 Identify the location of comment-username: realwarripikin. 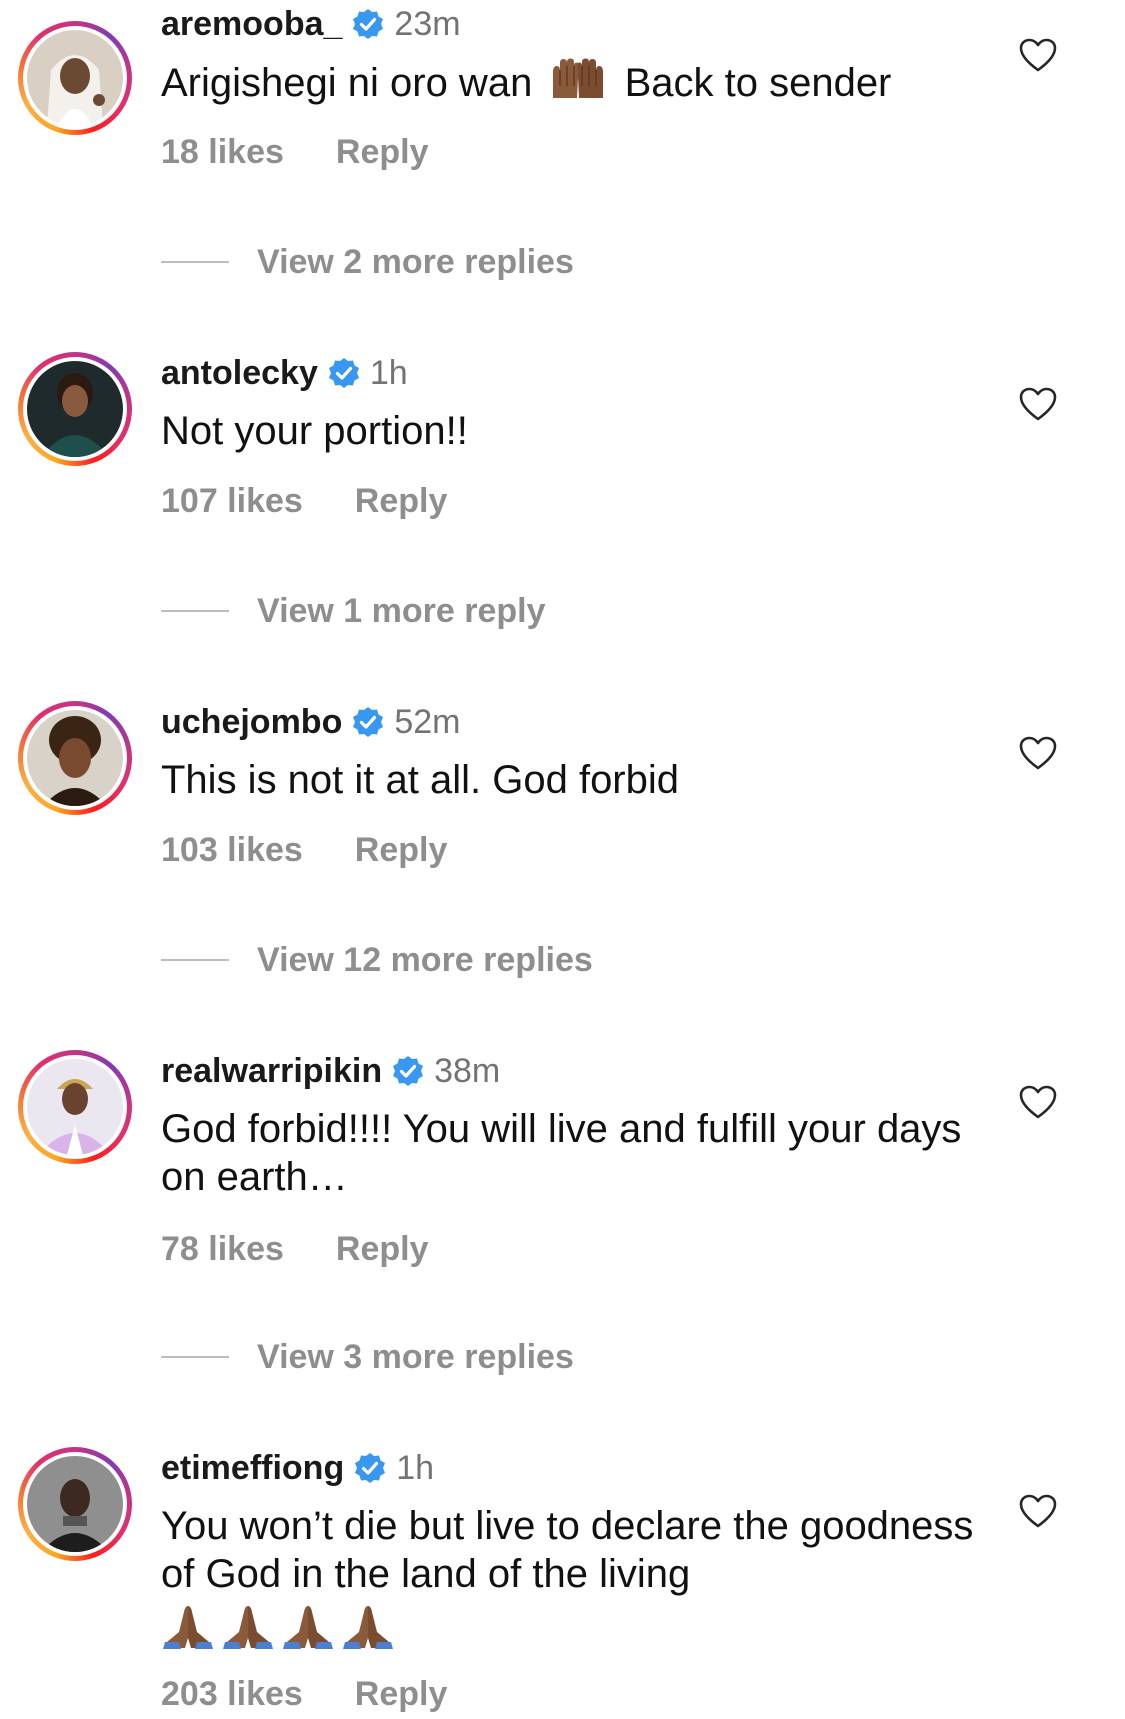
(271, 1071).